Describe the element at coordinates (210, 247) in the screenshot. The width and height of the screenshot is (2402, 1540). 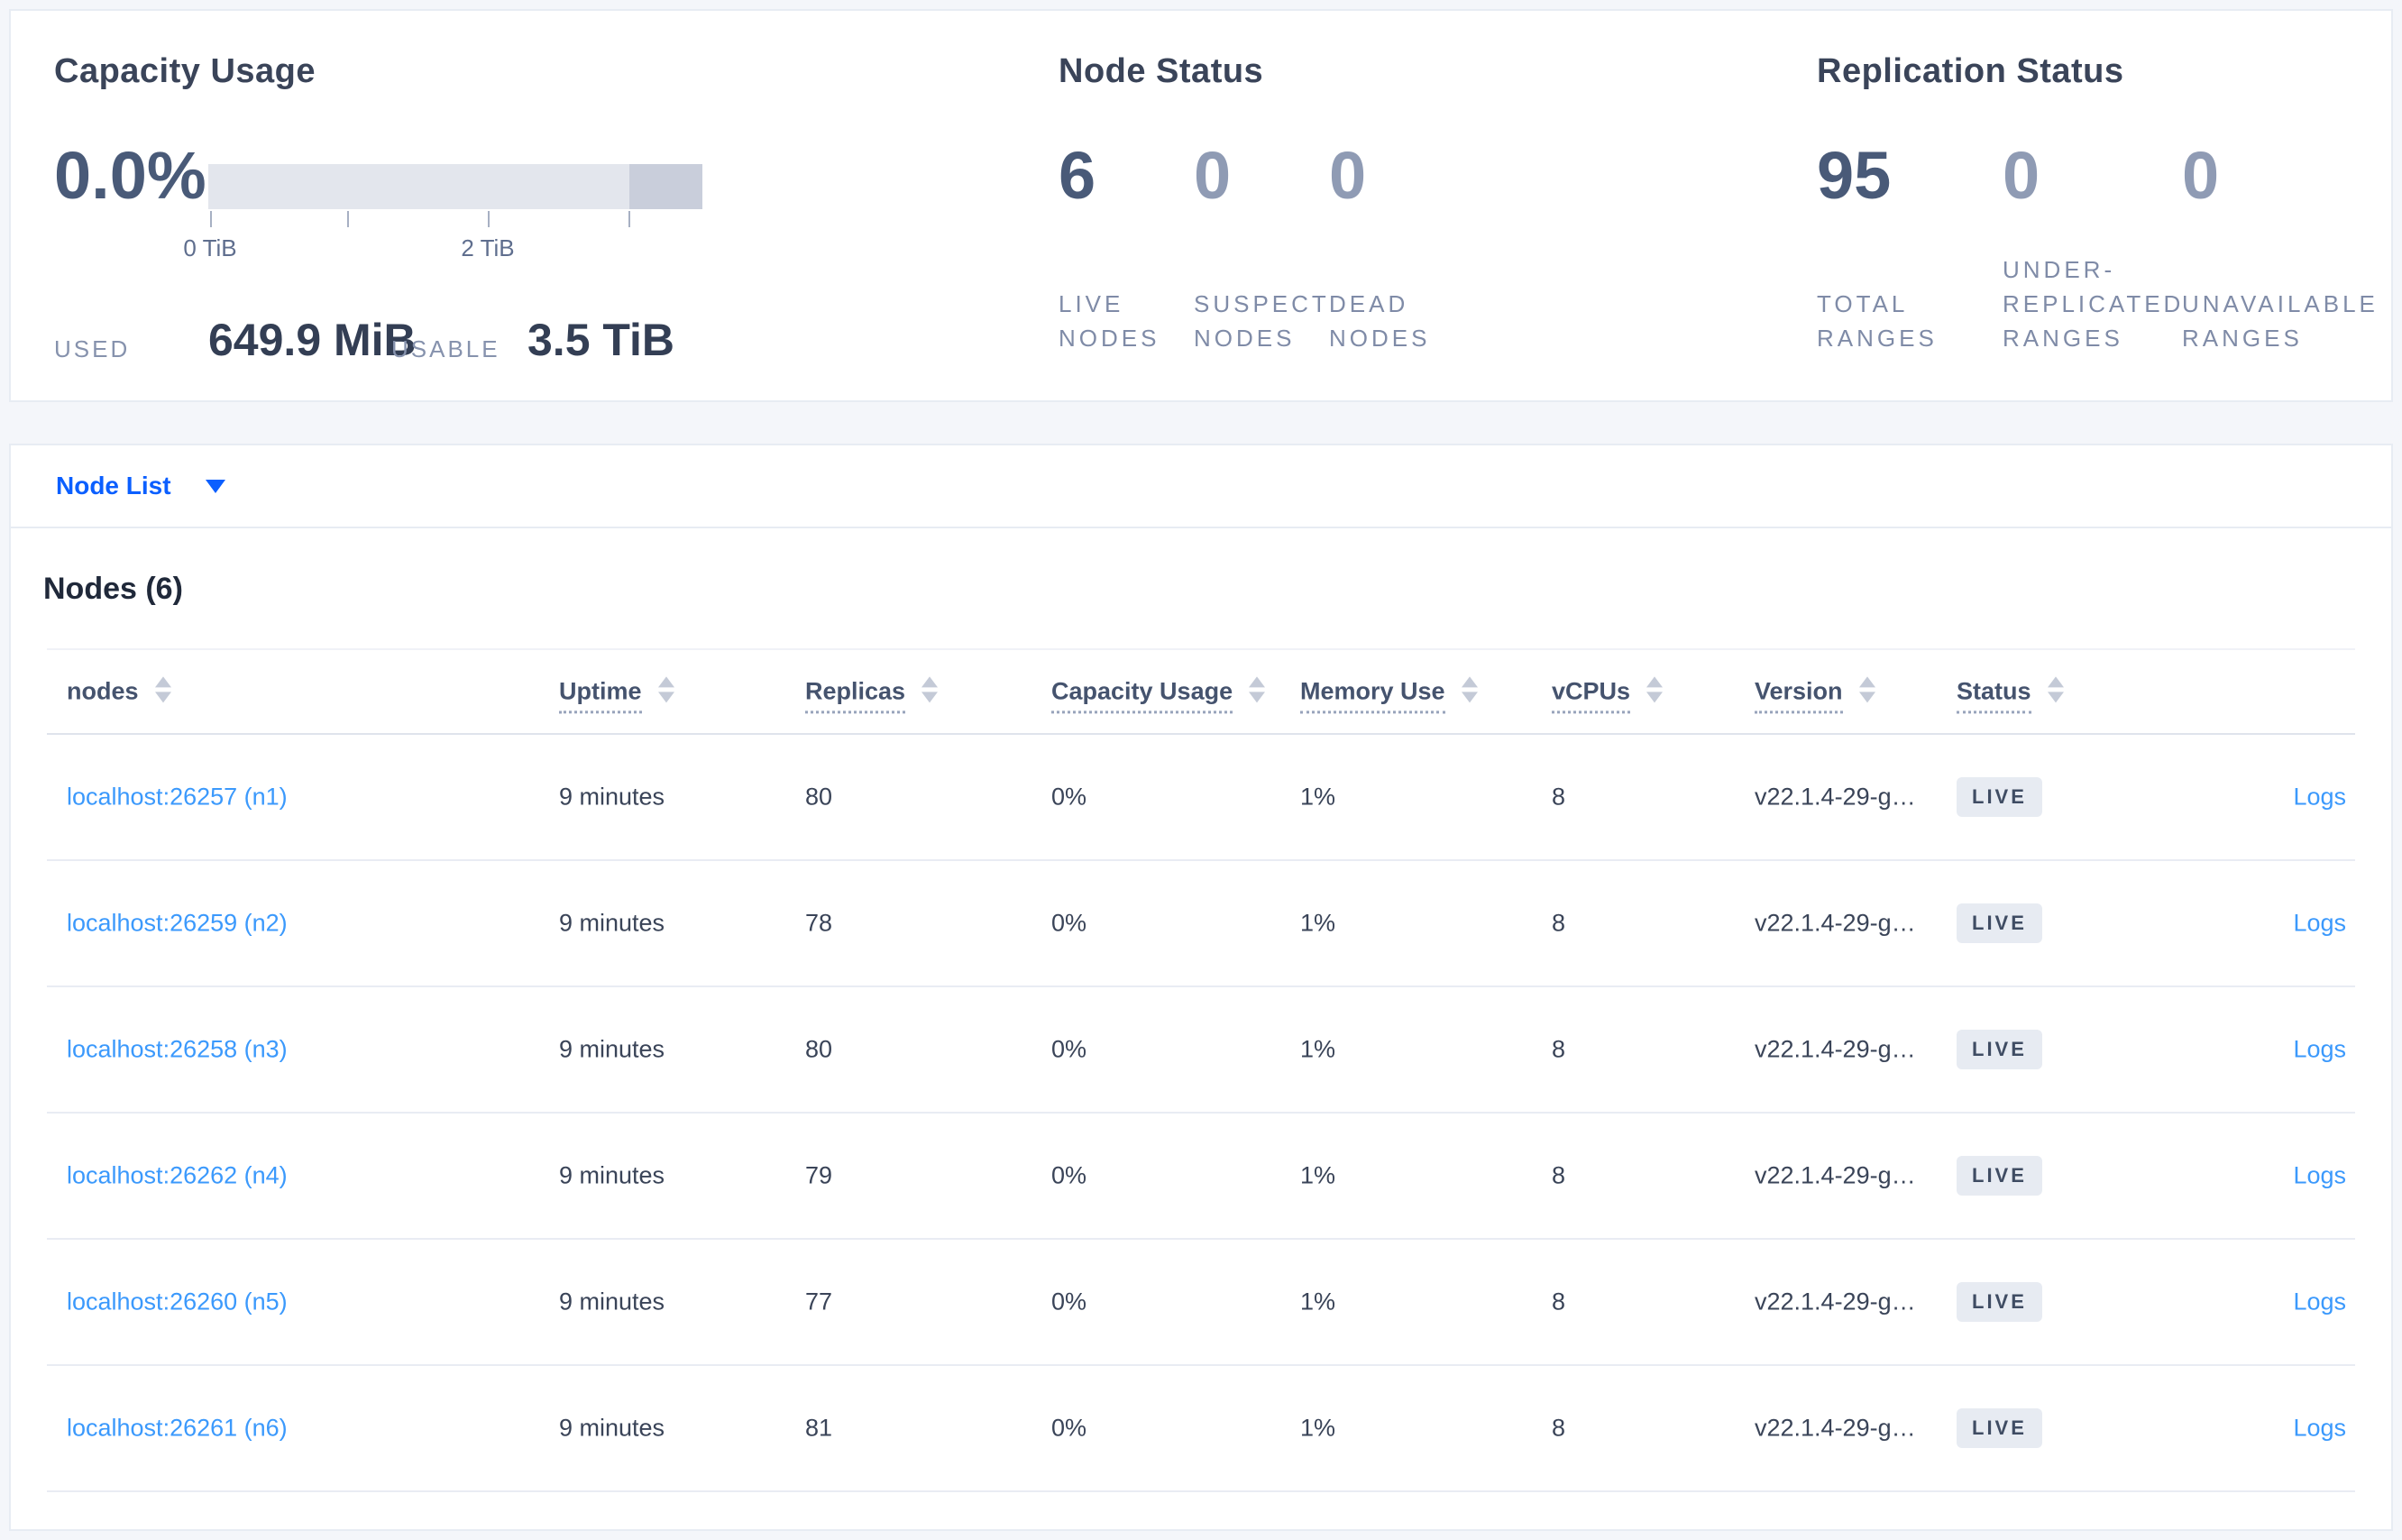
I see `capacity-axis-label: 0 TiB` at that location.